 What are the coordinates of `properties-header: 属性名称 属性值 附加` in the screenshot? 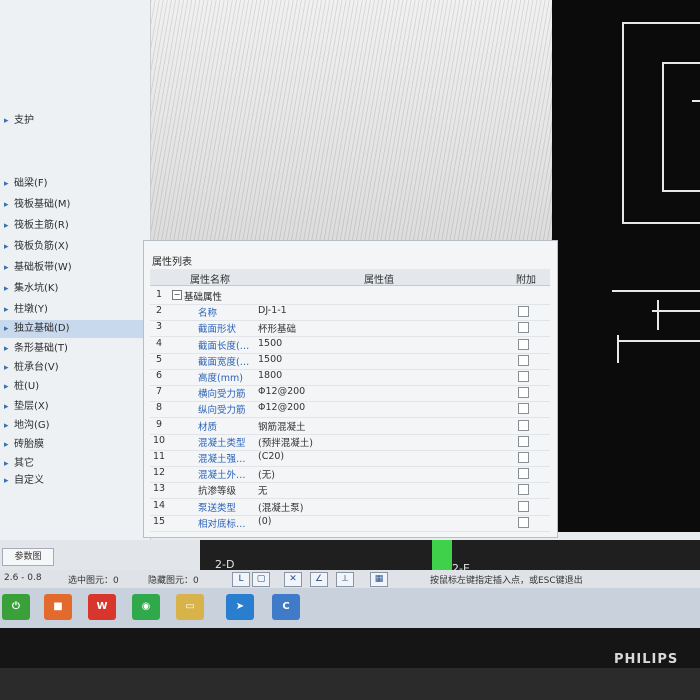 It's located at (350, 277).